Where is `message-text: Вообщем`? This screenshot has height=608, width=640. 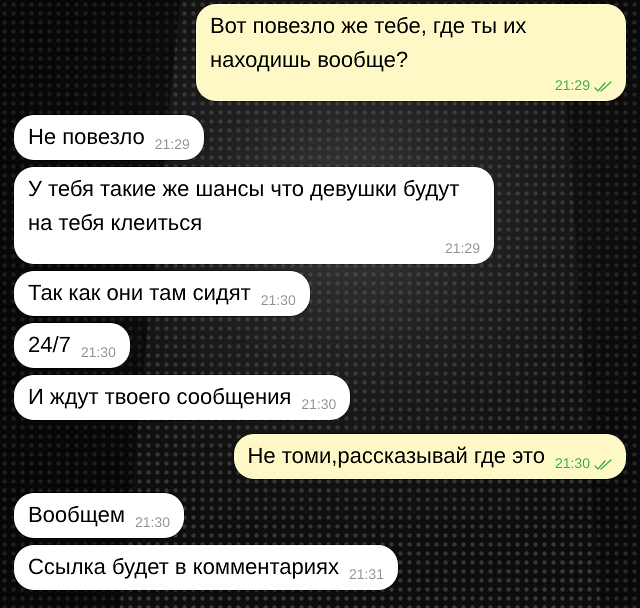
message-text: Вообщем is located at coordinates (76, 515).